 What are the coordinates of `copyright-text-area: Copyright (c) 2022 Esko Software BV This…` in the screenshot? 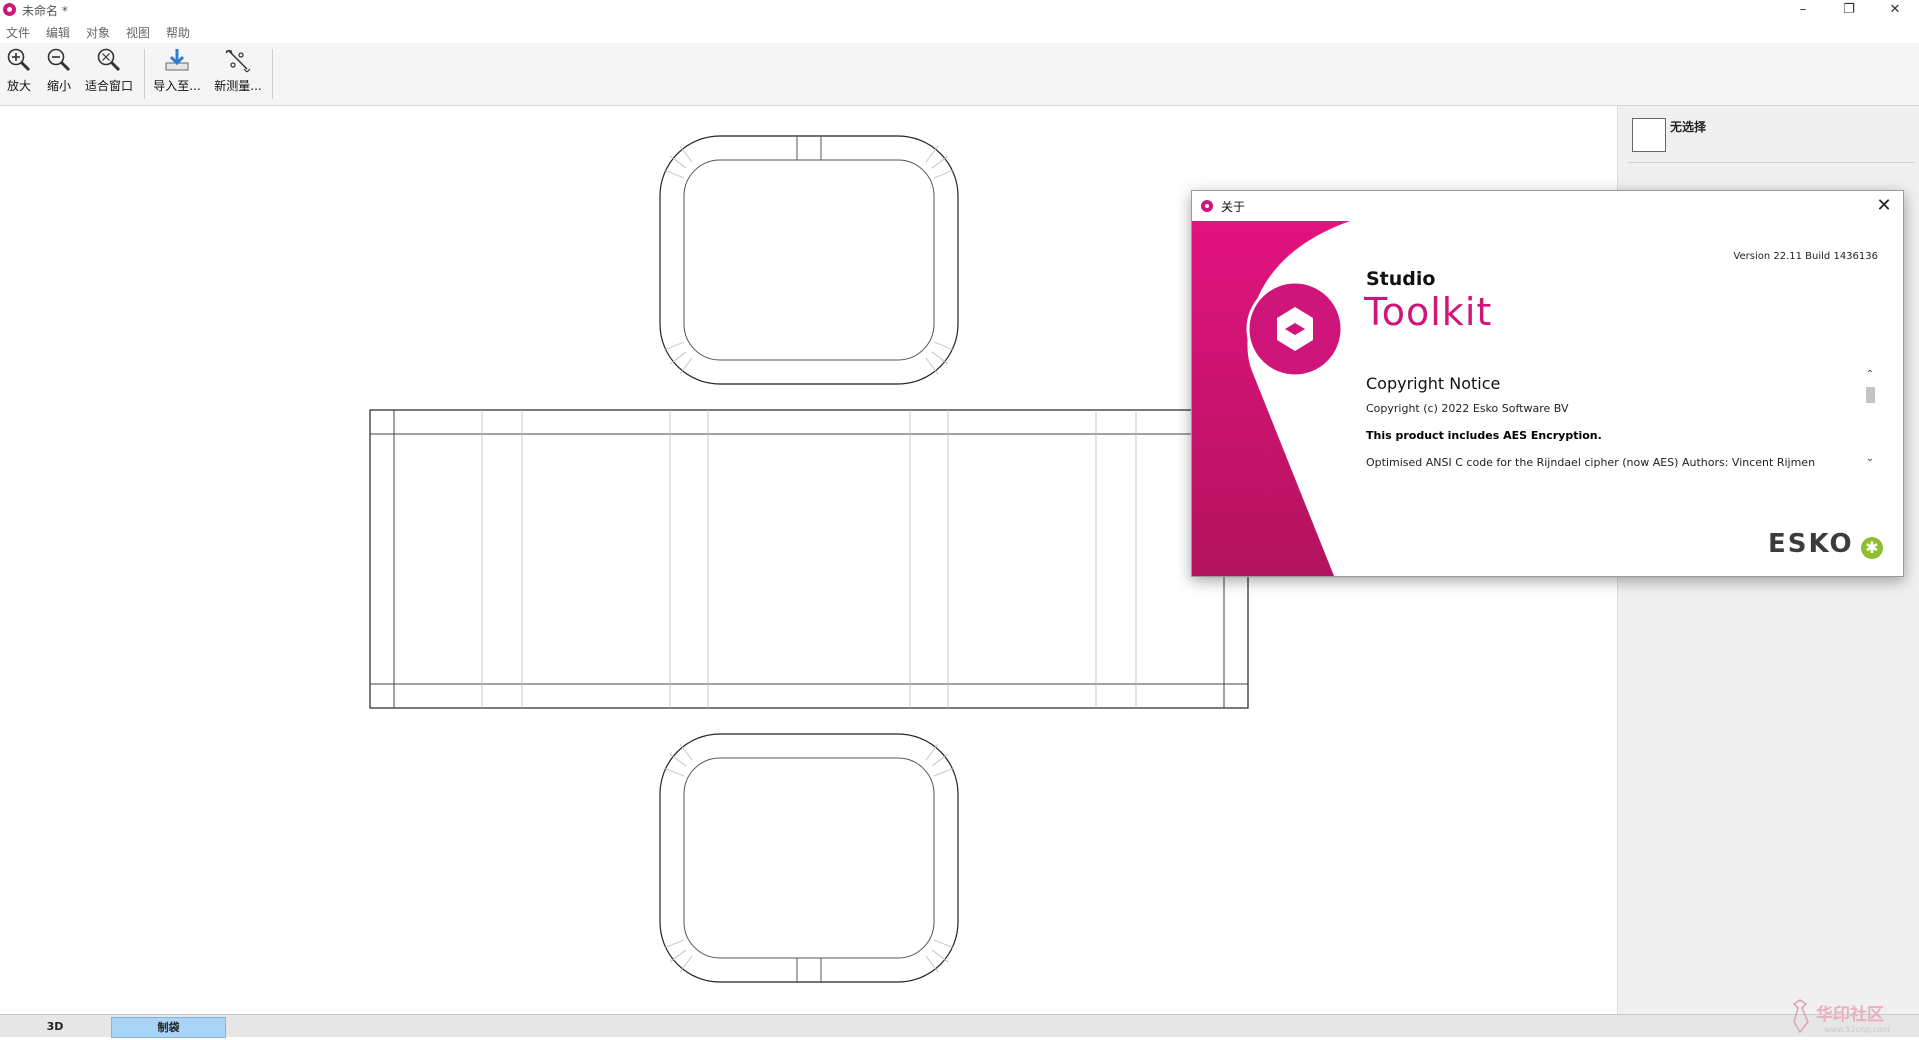 It's located at (1597, 437).